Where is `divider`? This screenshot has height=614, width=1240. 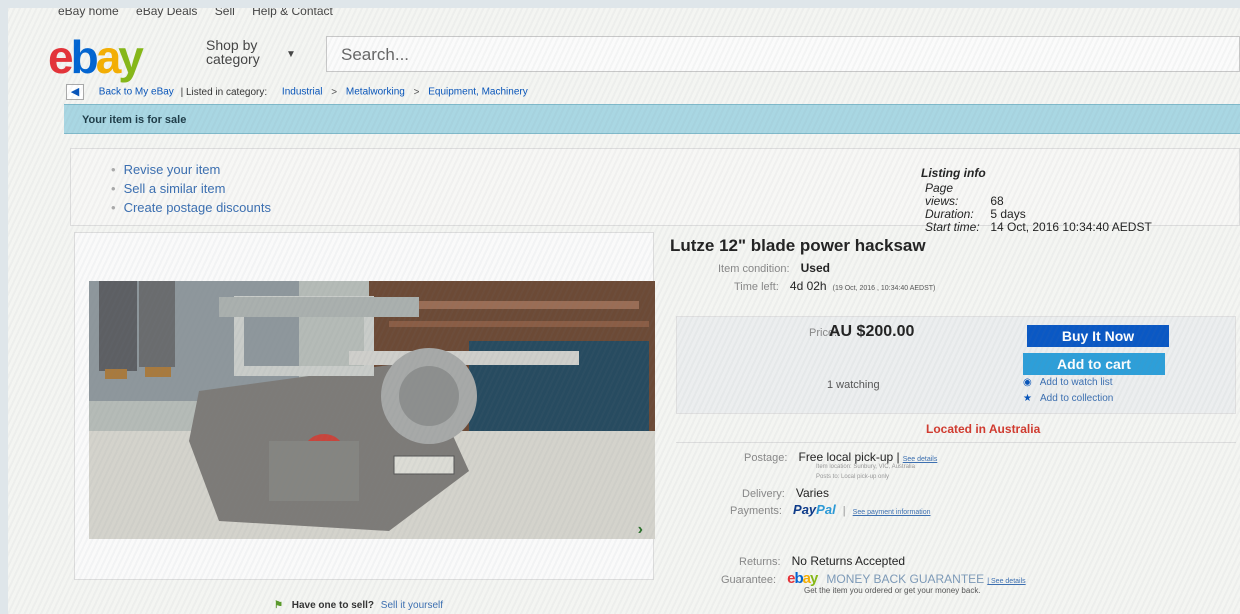
divider is located at coordinates (956, 442).